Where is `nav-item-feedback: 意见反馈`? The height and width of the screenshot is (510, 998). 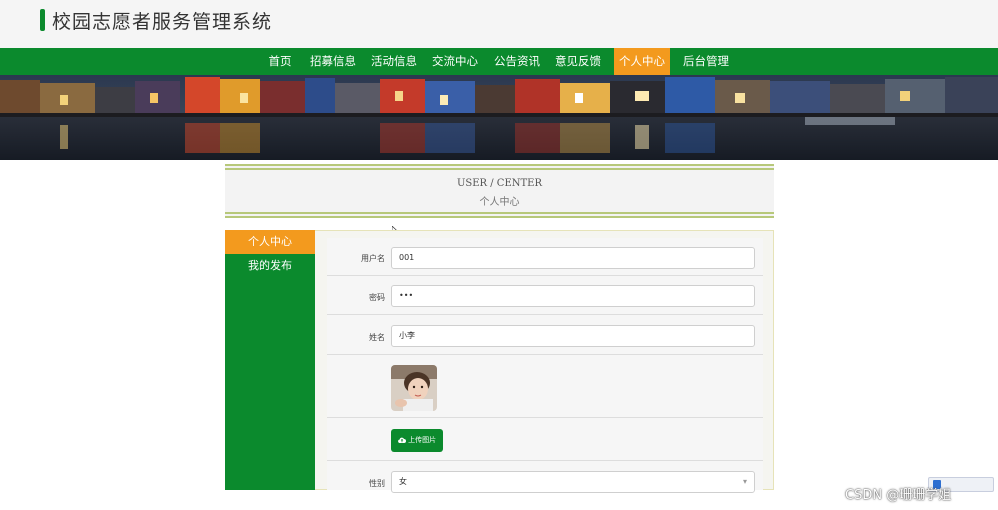
nav-item-feedback: 意见反馈 is located at coordinates (578, 61).